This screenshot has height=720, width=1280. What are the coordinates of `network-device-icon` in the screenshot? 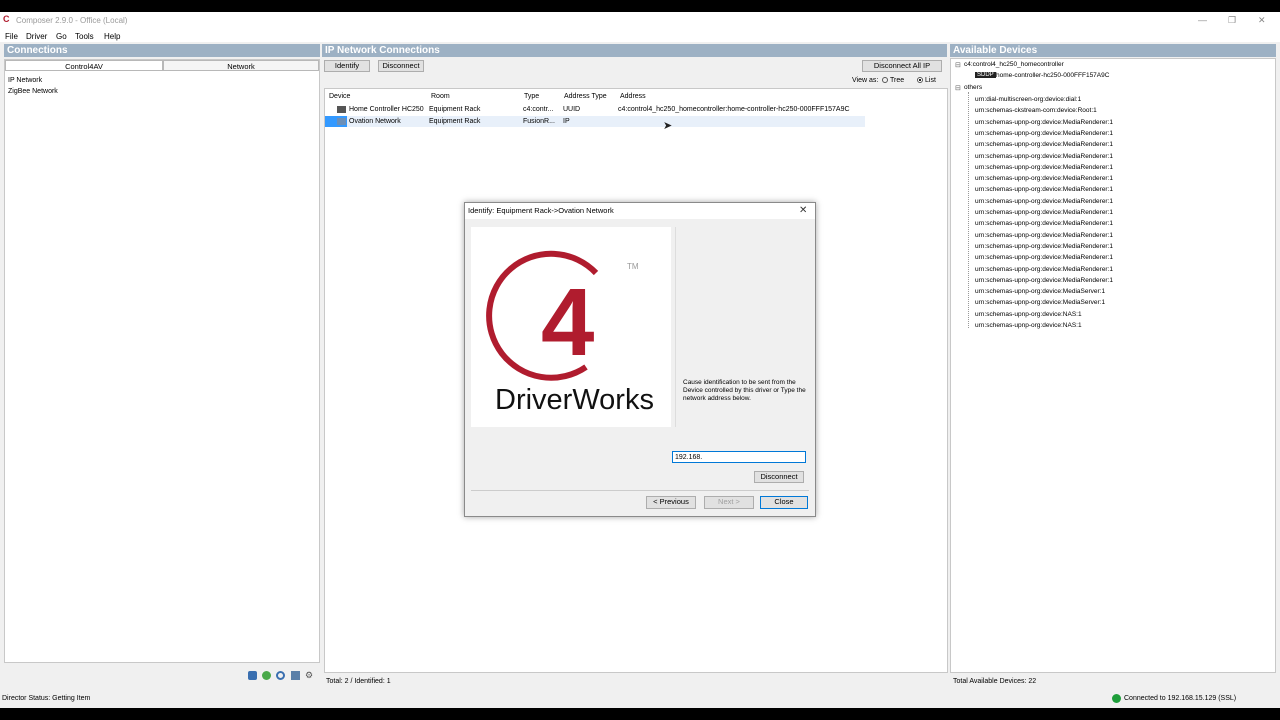 It's located at (341, 121).